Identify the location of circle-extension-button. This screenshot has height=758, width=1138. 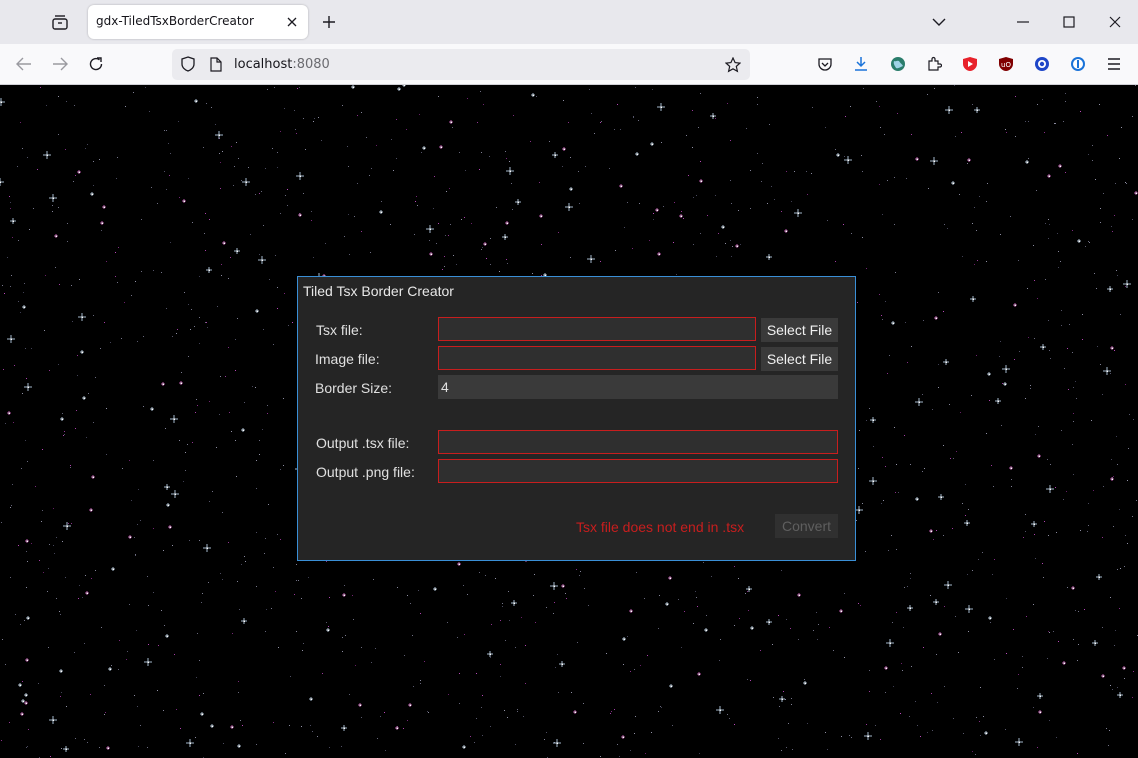
(1042, 64).